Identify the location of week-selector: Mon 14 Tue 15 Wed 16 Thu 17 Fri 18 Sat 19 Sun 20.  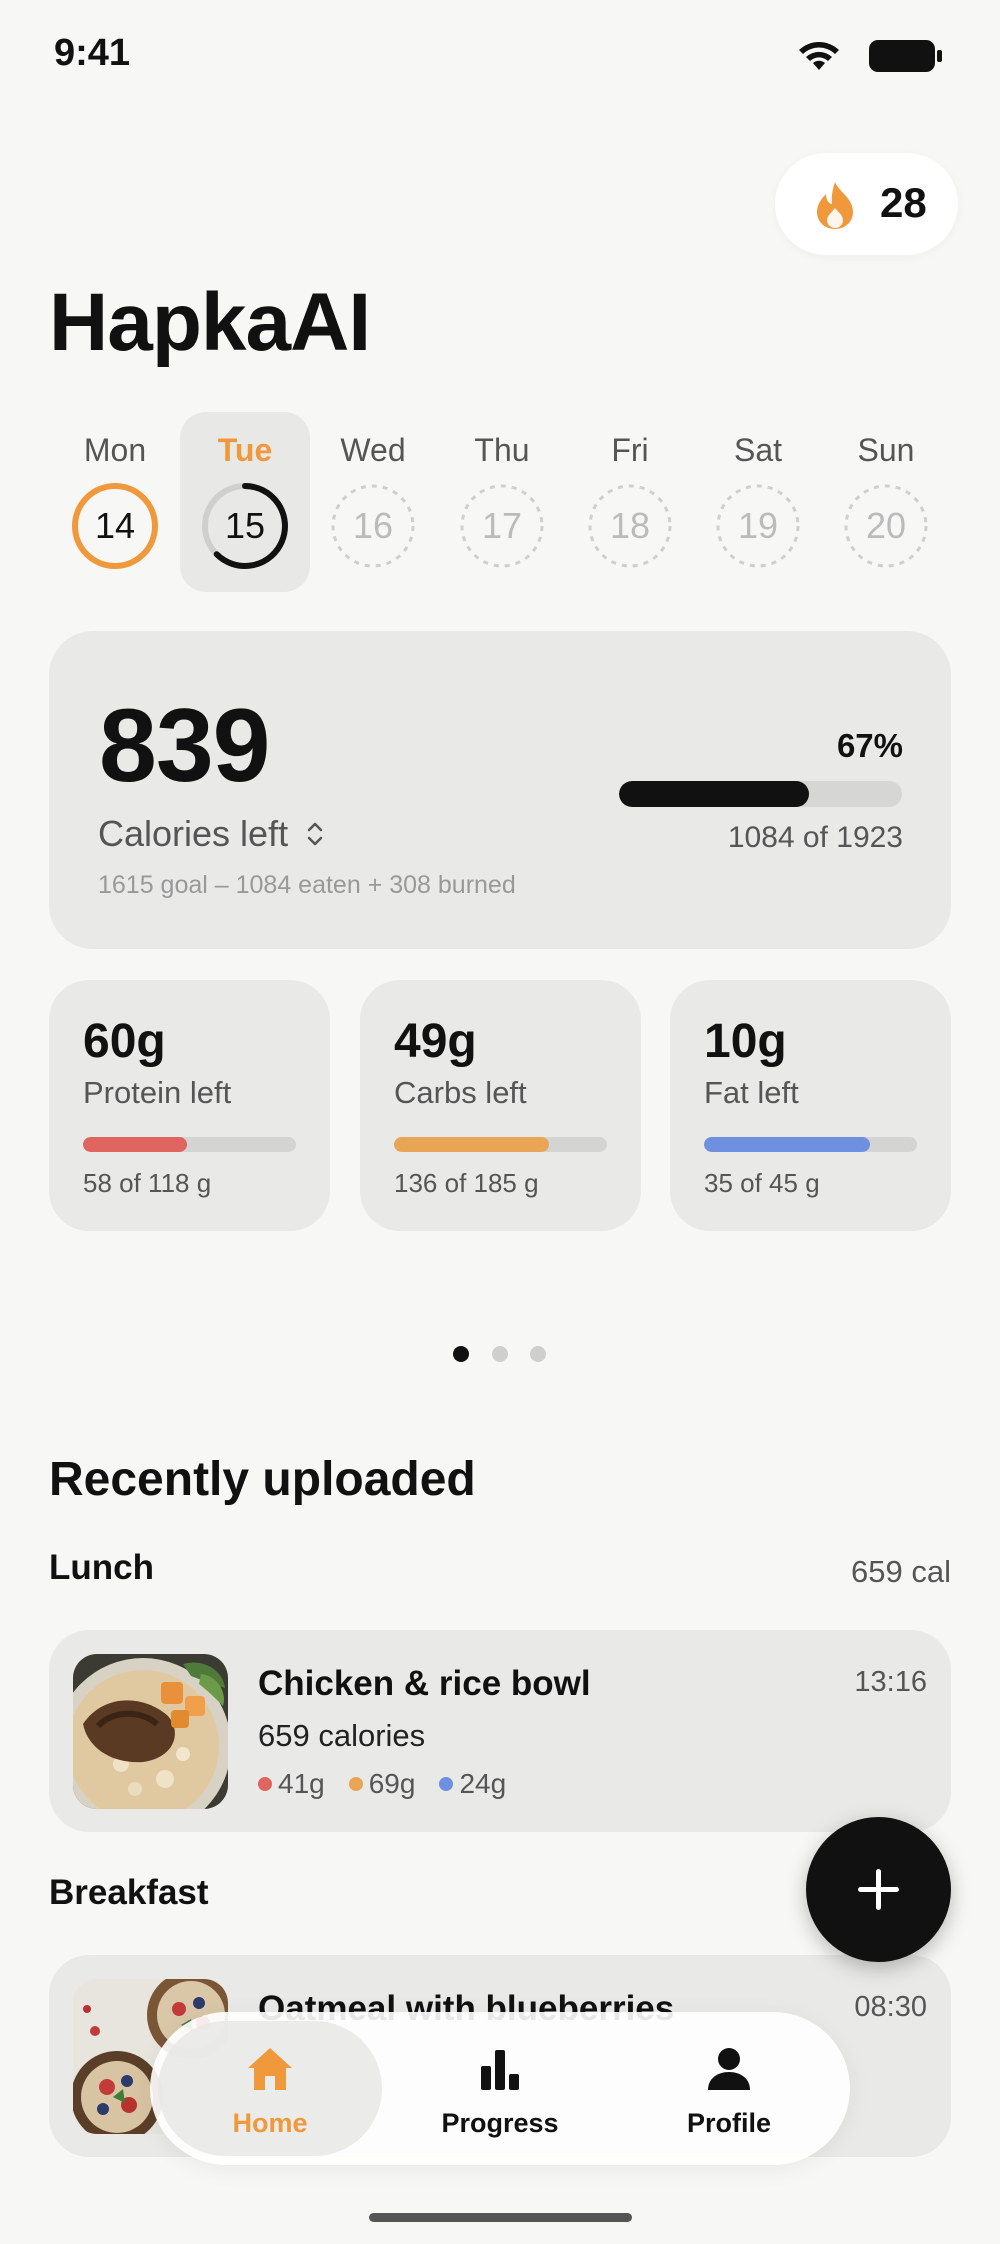
(500, 502).